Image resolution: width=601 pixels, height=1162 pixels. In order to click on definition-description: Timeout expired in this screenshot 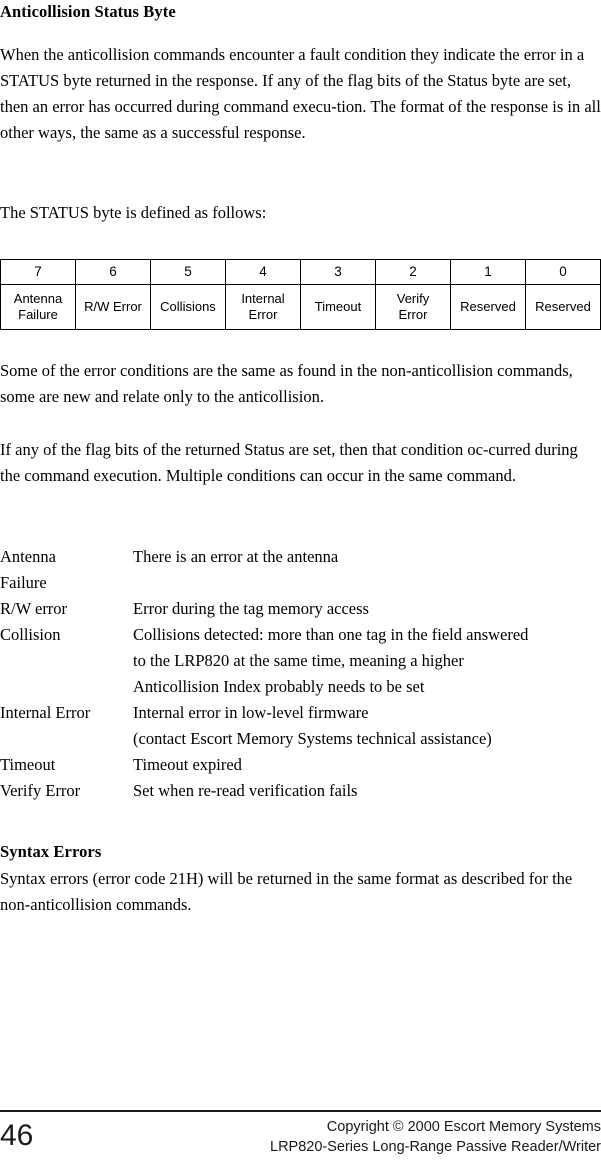, I will do `click(187, 764)`.